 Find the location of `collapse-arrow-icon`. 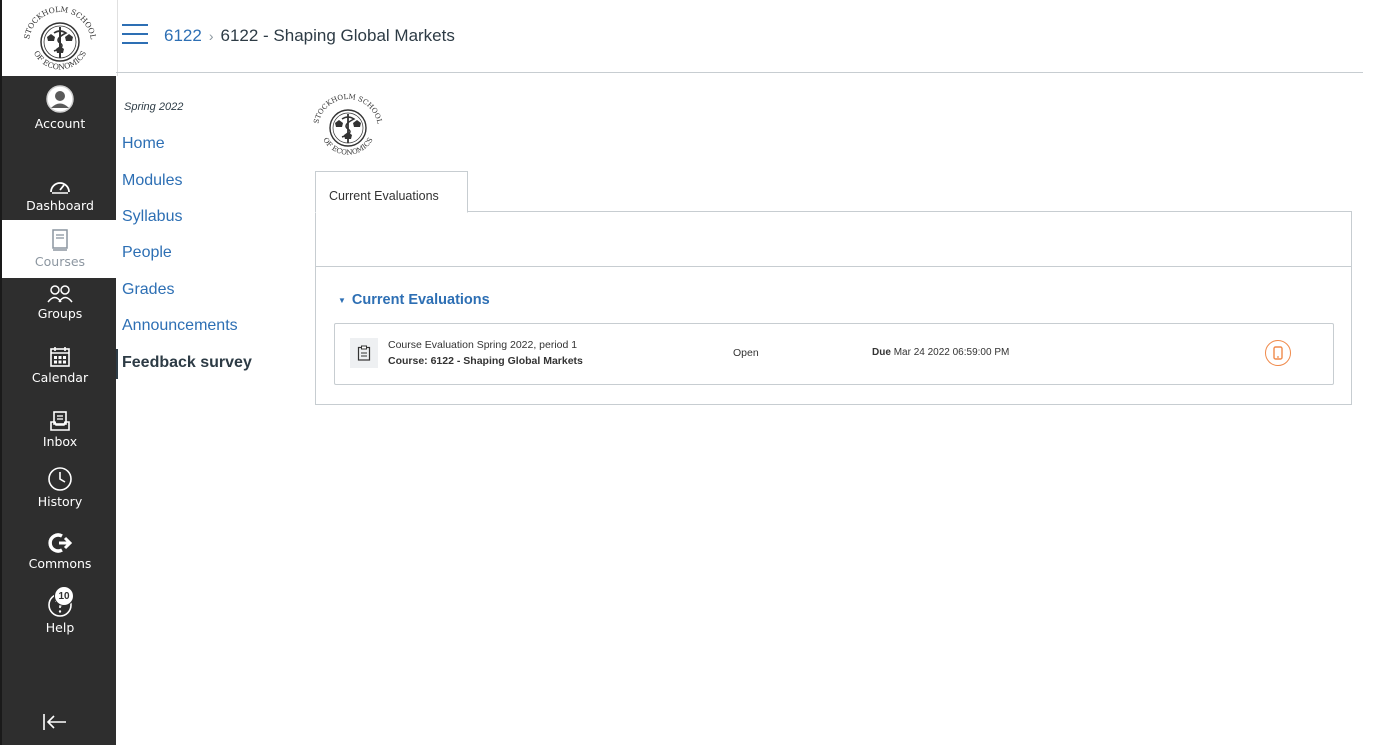

collapse-arrow-icon is located at coordinates (54, 722).